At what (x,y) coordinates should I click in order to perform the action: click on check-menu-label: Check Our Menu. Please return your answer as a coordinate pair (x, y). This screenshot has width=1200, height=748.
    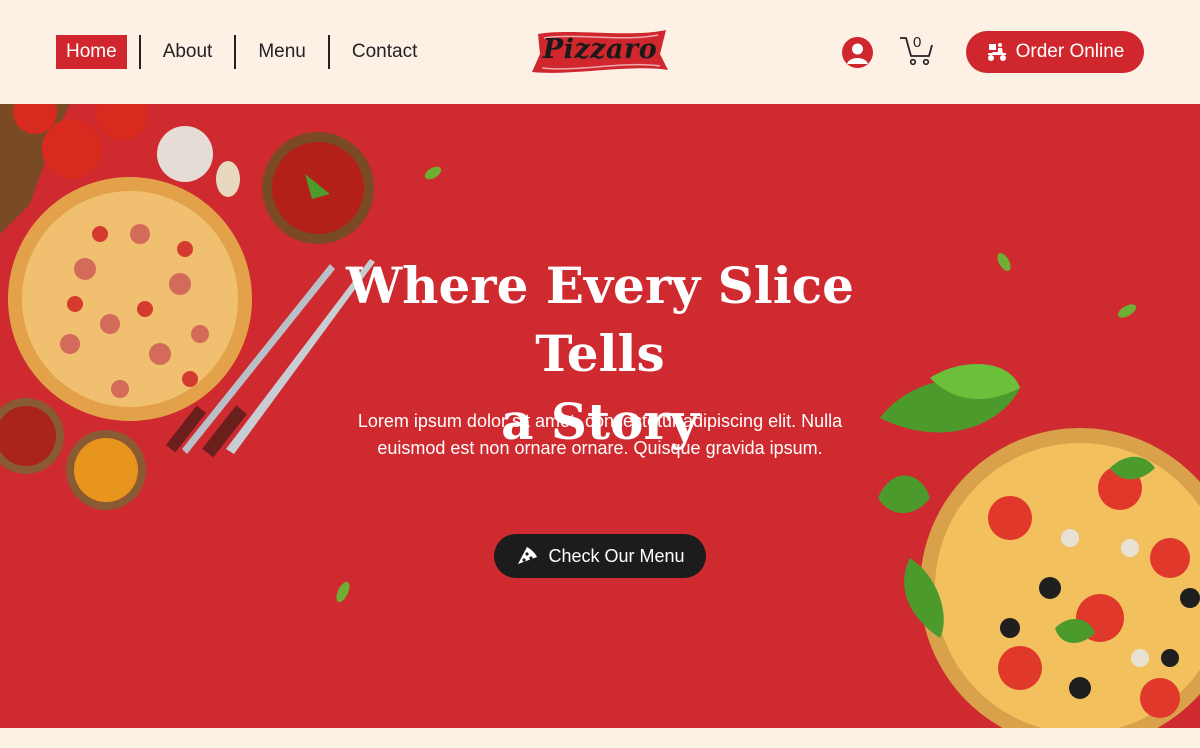
    Looking at the image, I should click on (616, 555).